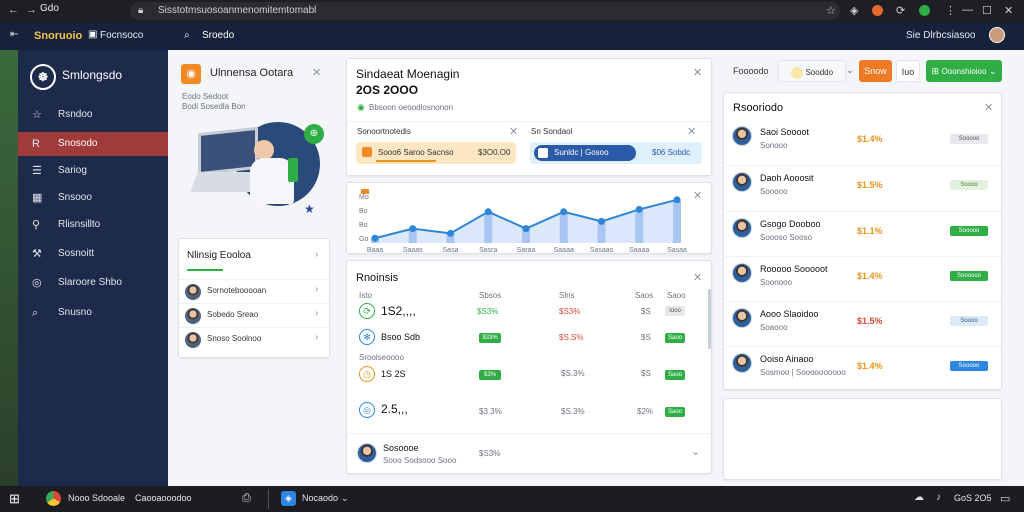 This screenshot has width=1024, height=512. What do you see at coordinates (316, 254) in the screenshot?
I see `chevron-right-icon: ›` at bounding box center [316, 254].